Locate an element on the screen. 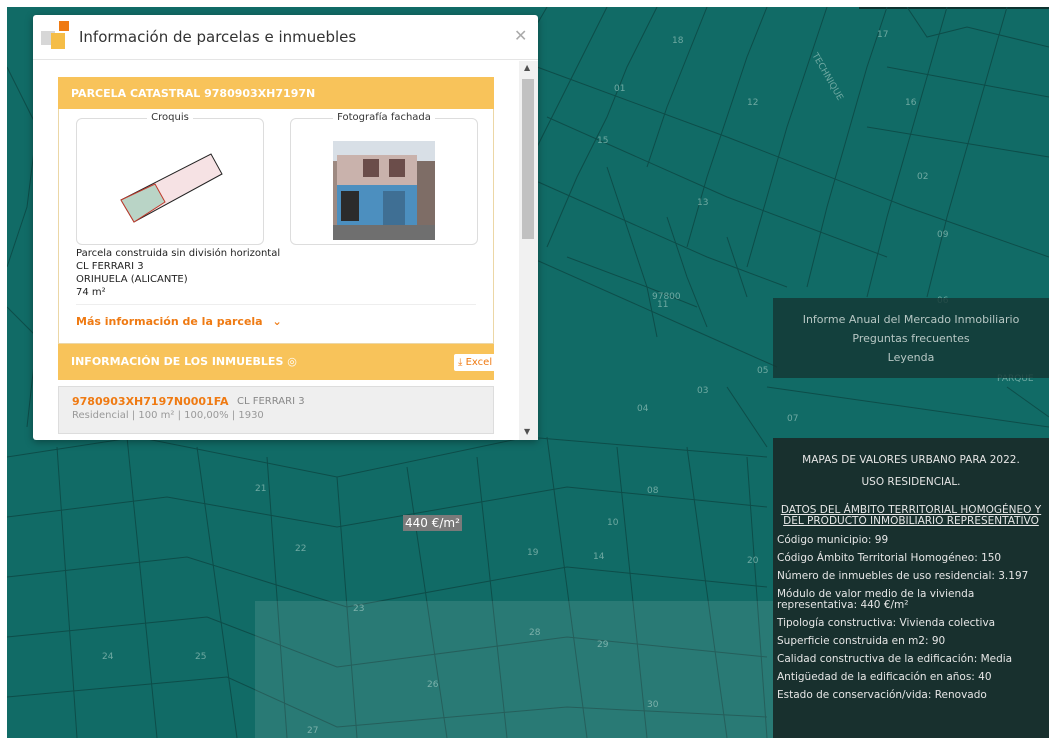 Image resolution: width=1049 pixels, height=738 pixels. sketch-box: Croquis is located at coordinates (170, 178).